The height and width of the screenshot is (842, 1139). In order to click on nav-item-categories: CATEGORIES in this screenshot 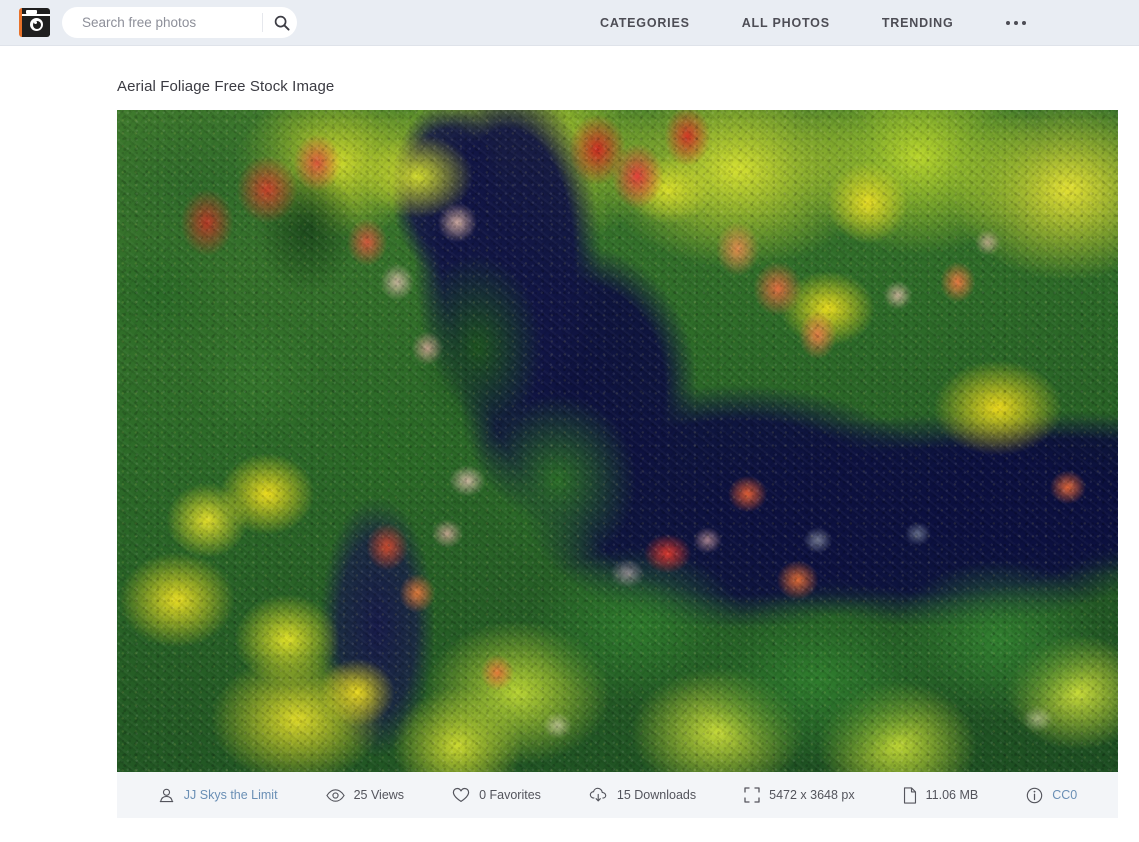, I will do `click(645, 23)`.